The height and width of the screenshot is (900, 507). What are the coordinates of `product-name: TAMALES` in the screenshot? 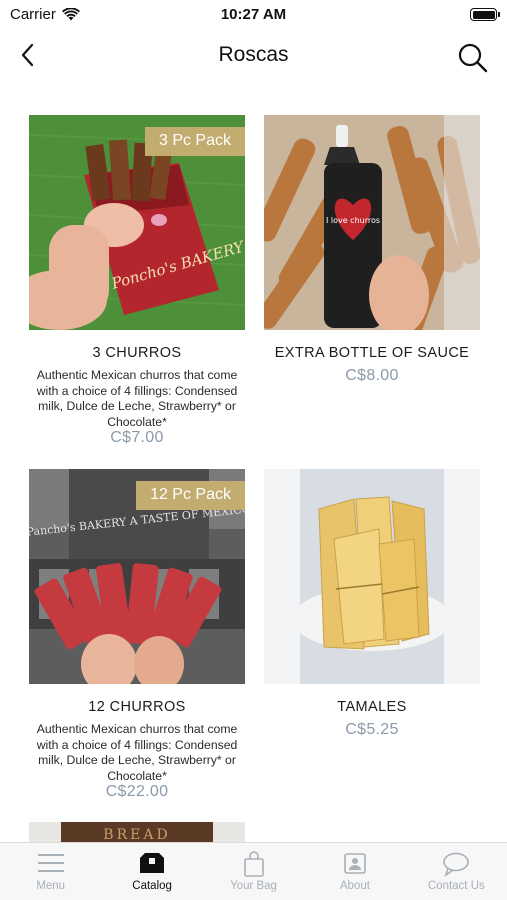 It's located at (372, 707).